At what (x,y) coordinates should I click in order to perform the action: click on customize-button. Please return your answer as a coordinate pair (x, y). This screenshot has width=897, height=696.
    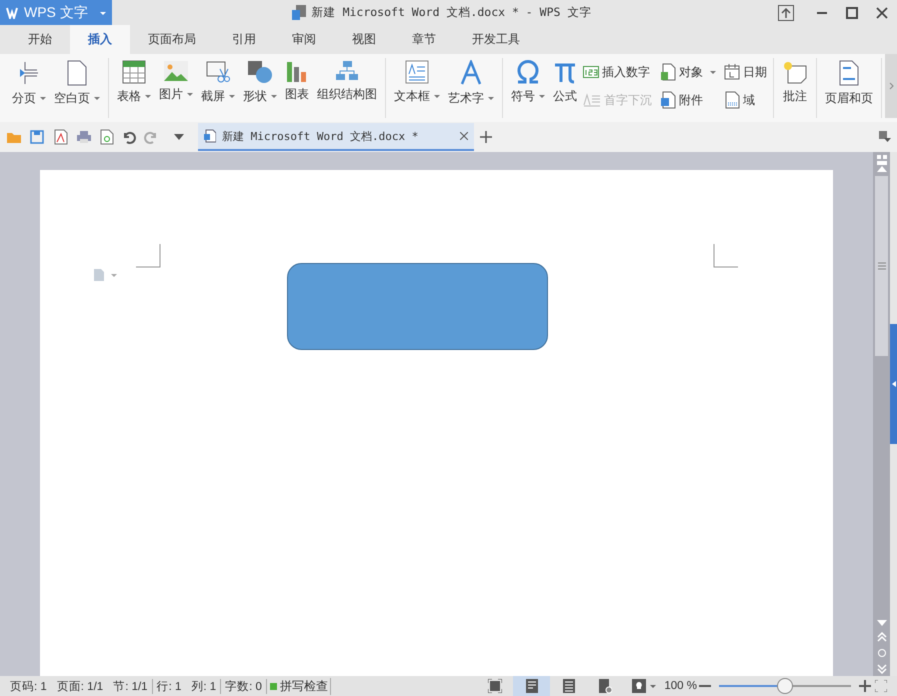
    Looking at the image, I should click on (179, 137).